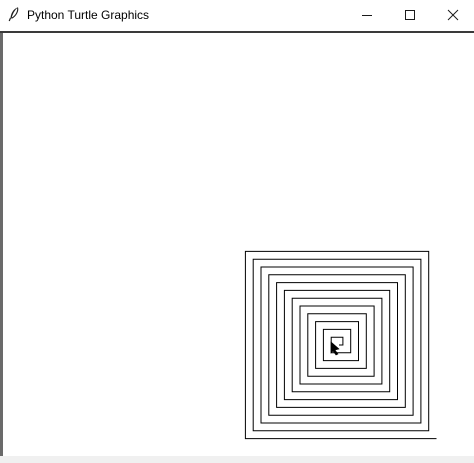 The height and width of the screenshot is (463, 474). I want to click on window-bottom-edge, so click(237, 459).